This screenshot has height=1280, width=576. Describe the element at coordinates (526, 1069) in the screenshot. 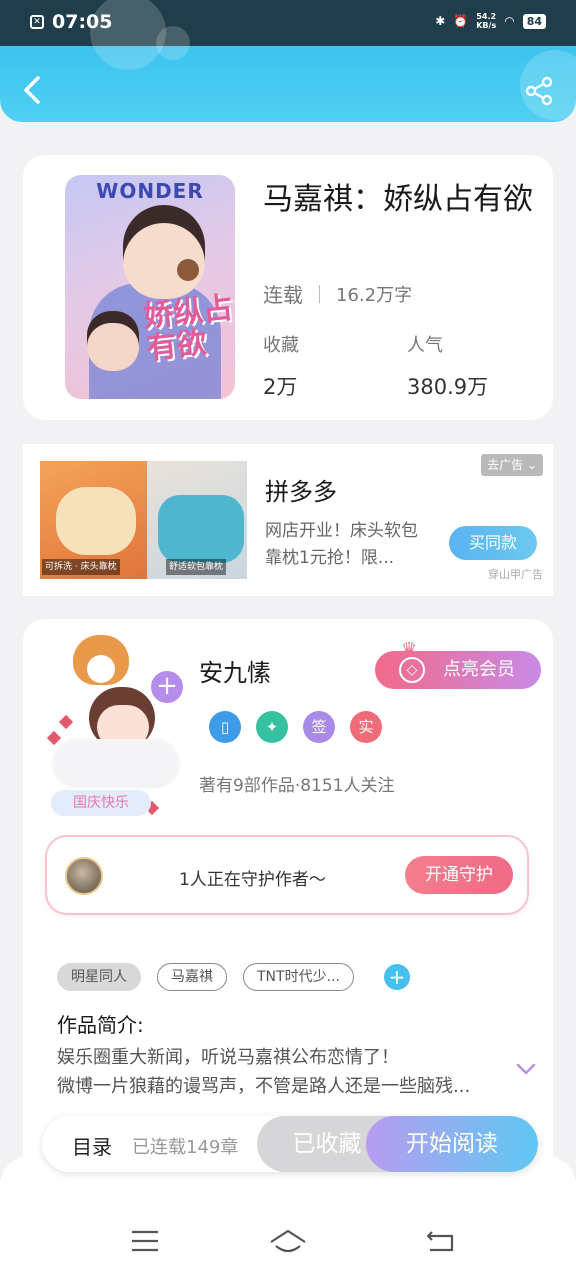

I see `chevron-down-icon` at that location.